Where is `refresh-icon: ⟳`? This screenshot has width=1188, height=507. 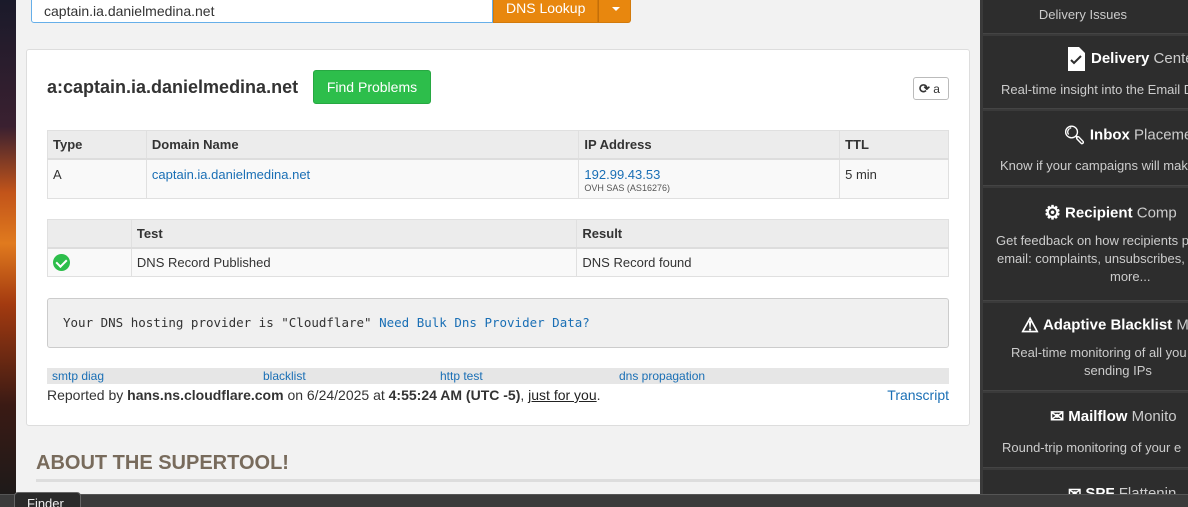 refresh-icon: ⟳ is located at coordinates (924, 88).